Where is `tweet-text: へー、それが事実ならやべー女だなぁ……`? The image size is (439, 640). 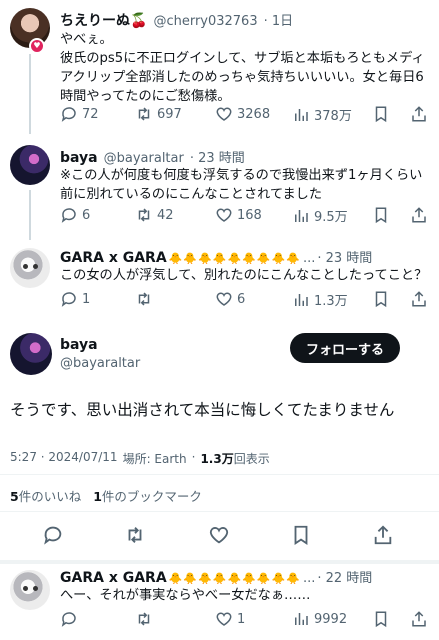 tweet-text: へー、それが事実ならやべー女だなぁ…… is located at coordinates (185, 595).